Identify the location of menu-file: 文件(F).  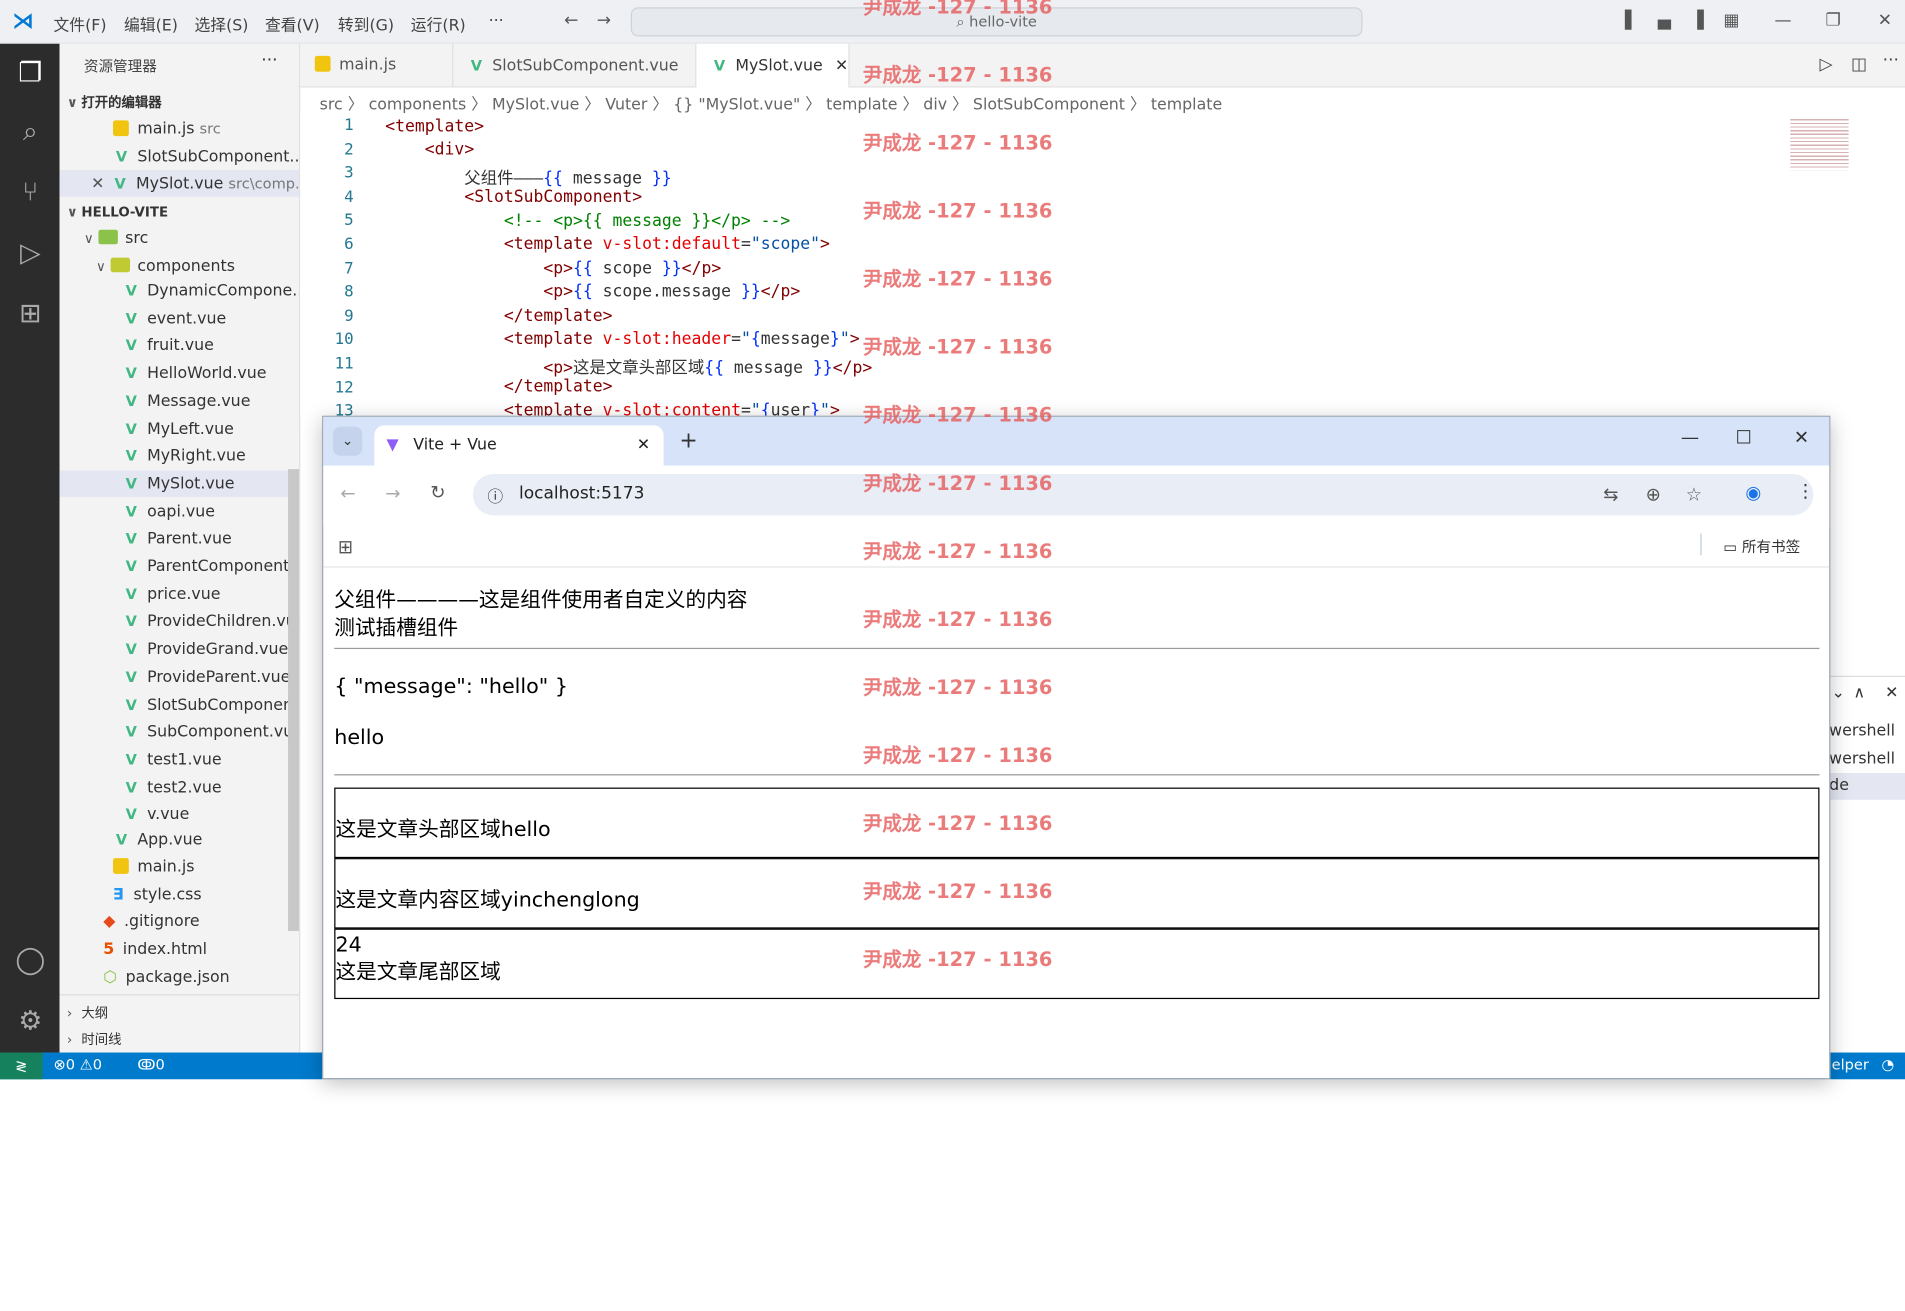
(79, 23).